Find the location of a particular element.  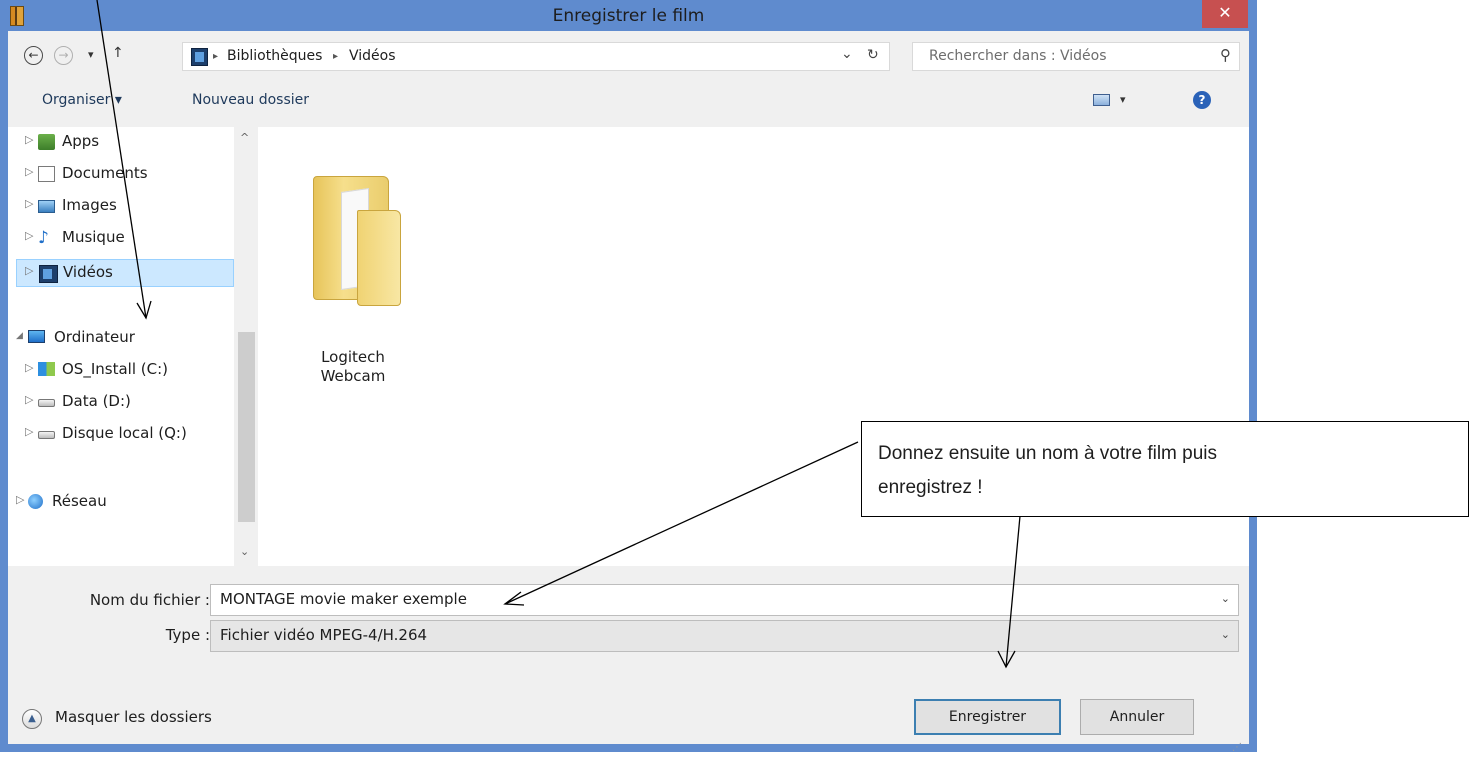

type-label: Type : is located at coordinates (187, 635).